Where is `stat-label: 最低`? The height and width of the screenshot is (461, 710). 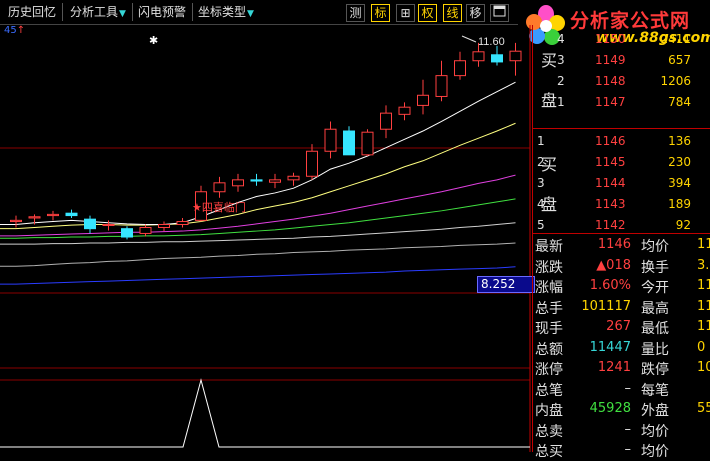
stat-label: 最低 is located at coordinates (655, 329).